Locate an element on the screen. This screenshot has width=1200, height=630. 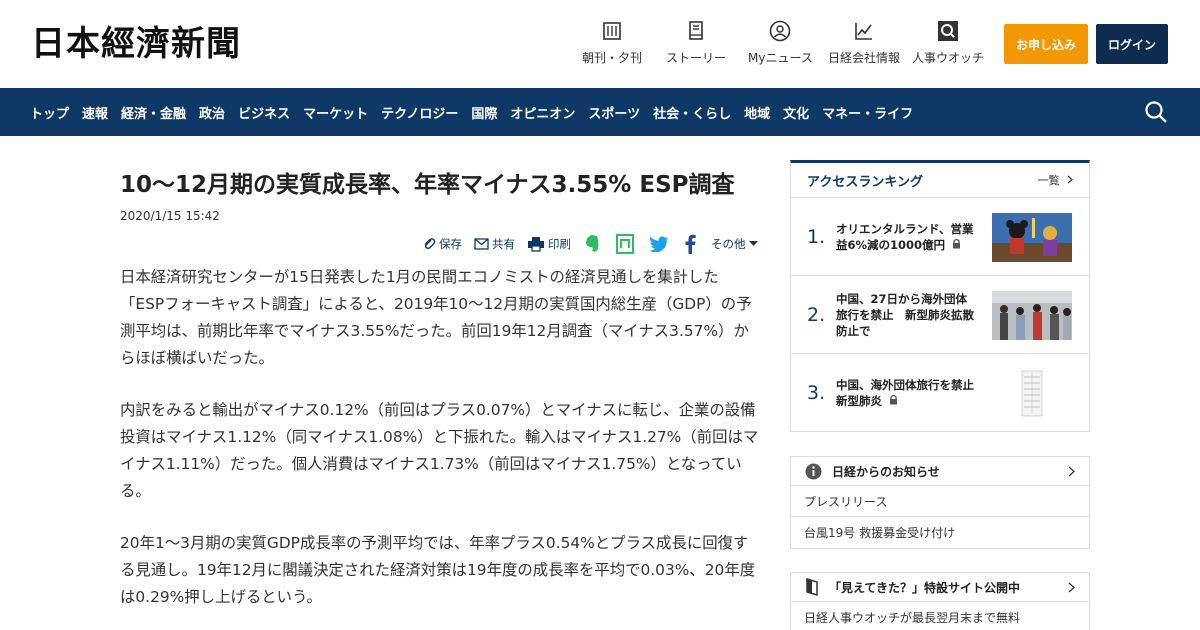
nav-label: ストーリー is located at coordinates (696, 58).